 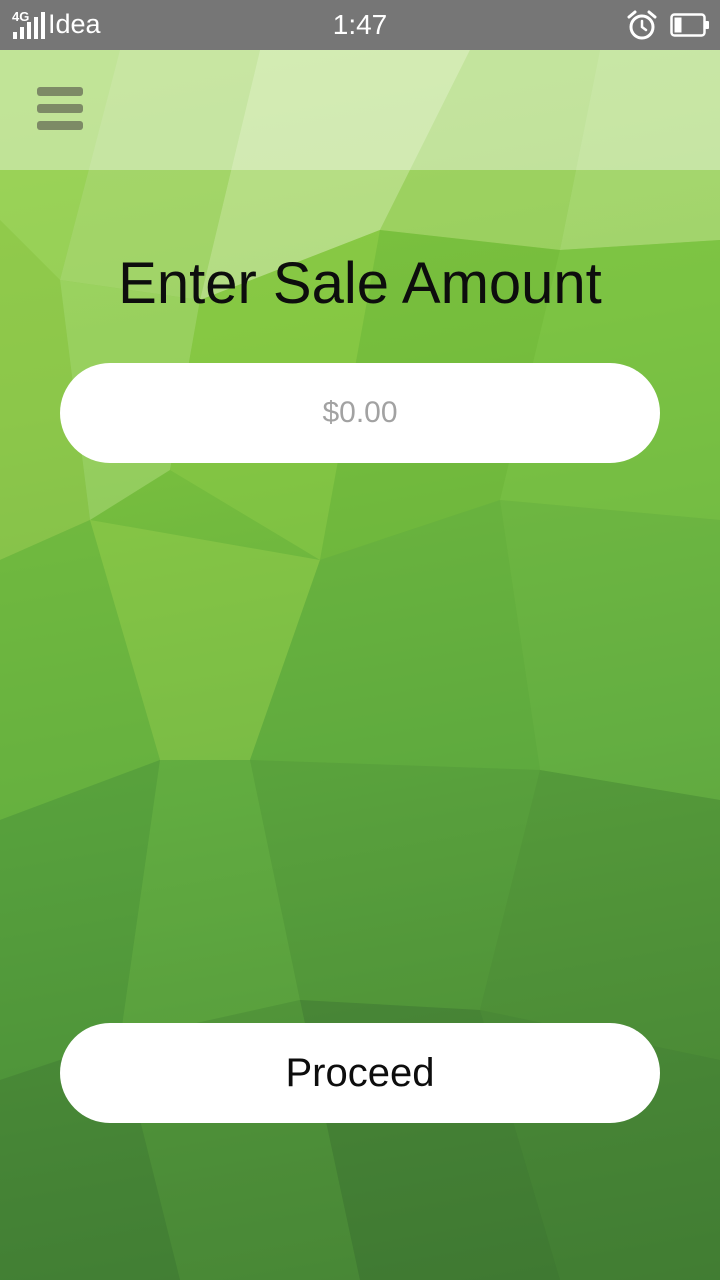 What do you see at coordinates (360, 1073) in the screenshot?
I see `proceed-button: Proceed` at bounding box center [360, 1073].